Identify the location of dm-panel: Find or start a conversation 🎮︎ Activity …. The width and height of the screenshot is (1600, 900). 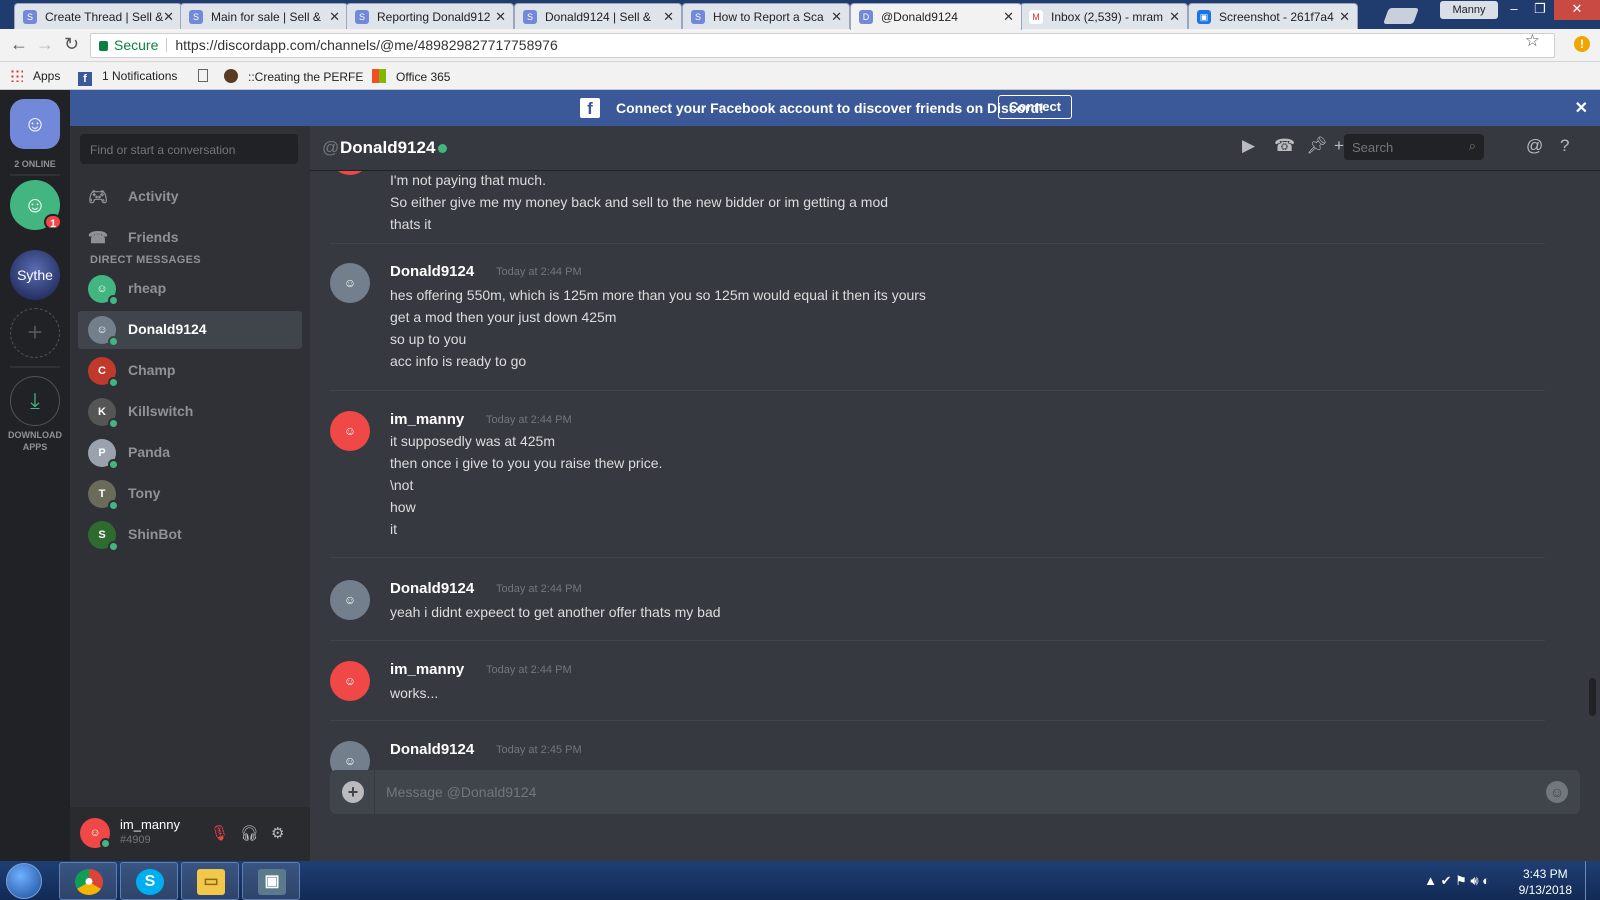
(190, 493).